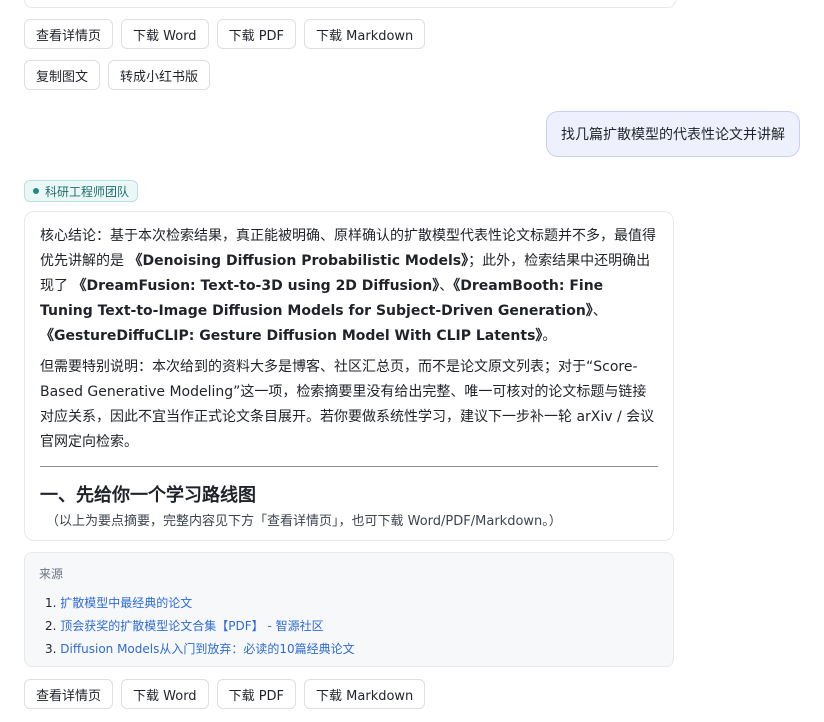 Image resolution: width=824 pixels, height=722 pixels. What do you see at coordinates (349, 466) in the screenshot?
I see `section-divider` at bounding box center [349, 466].